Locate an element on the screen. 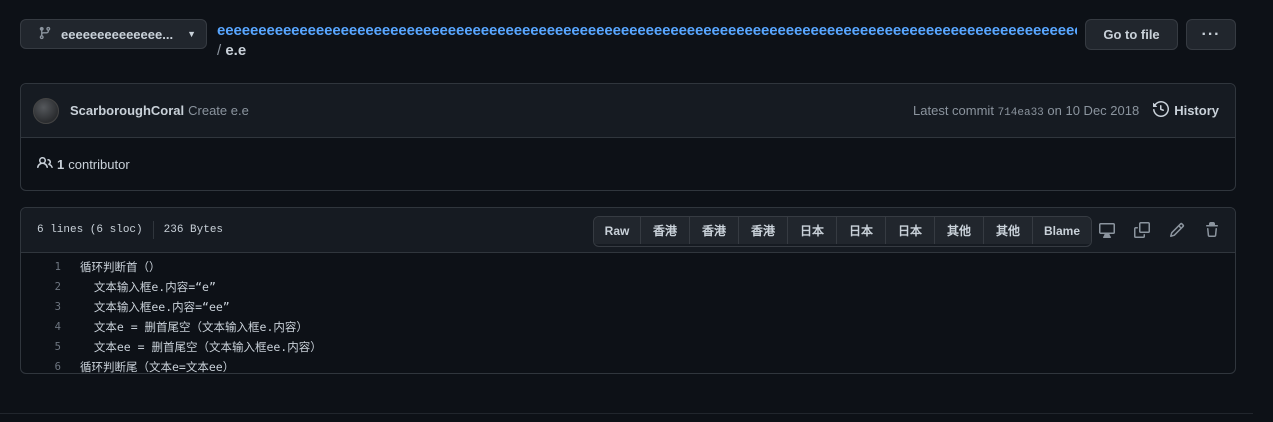 This screenshot has width=1273, height=422. line-number: 2 is located at coordinates (50, 287).